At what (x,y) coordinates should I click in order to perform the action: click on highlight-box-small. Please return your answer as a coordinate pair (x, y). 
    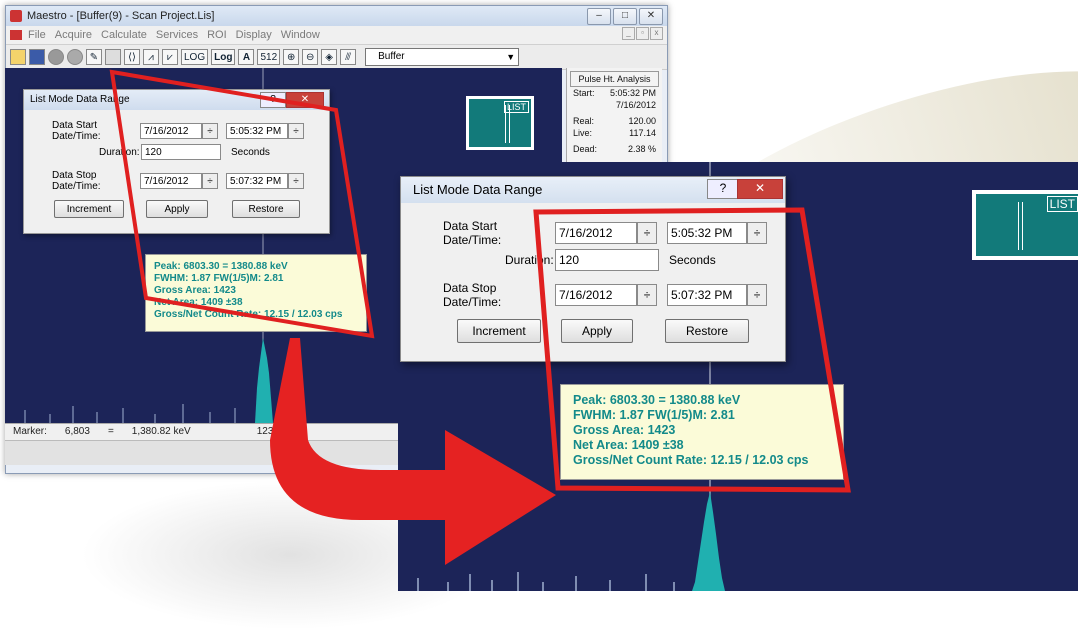
    Looking at the image, I should click on (242, 204).